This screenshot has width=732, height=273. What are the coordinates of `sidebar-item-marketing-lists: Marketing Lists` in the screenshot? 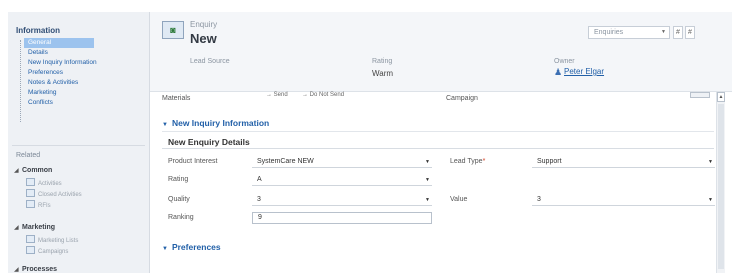 It's located at (52, 240).